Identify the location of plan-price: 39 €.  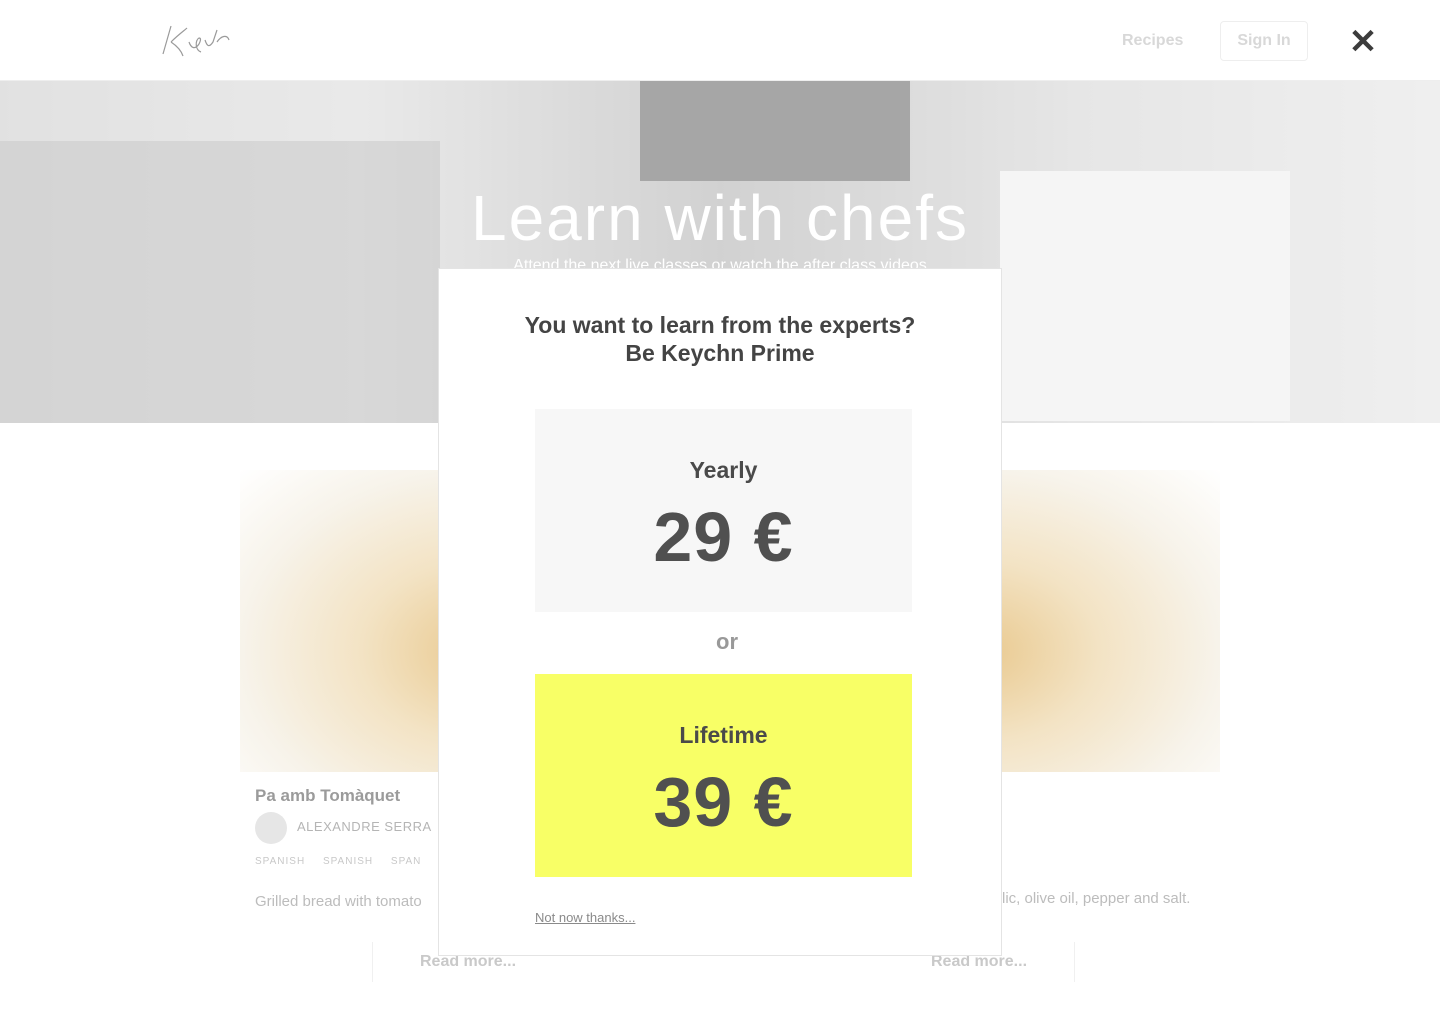
(723, 802).